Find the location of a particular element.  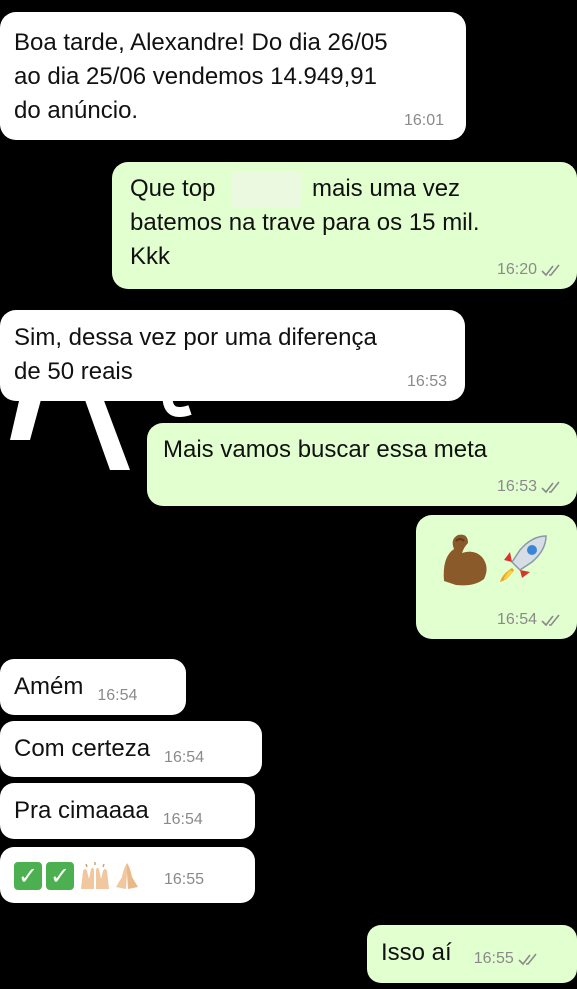

raising-hands-emoji is located at coordinates (95, 875).